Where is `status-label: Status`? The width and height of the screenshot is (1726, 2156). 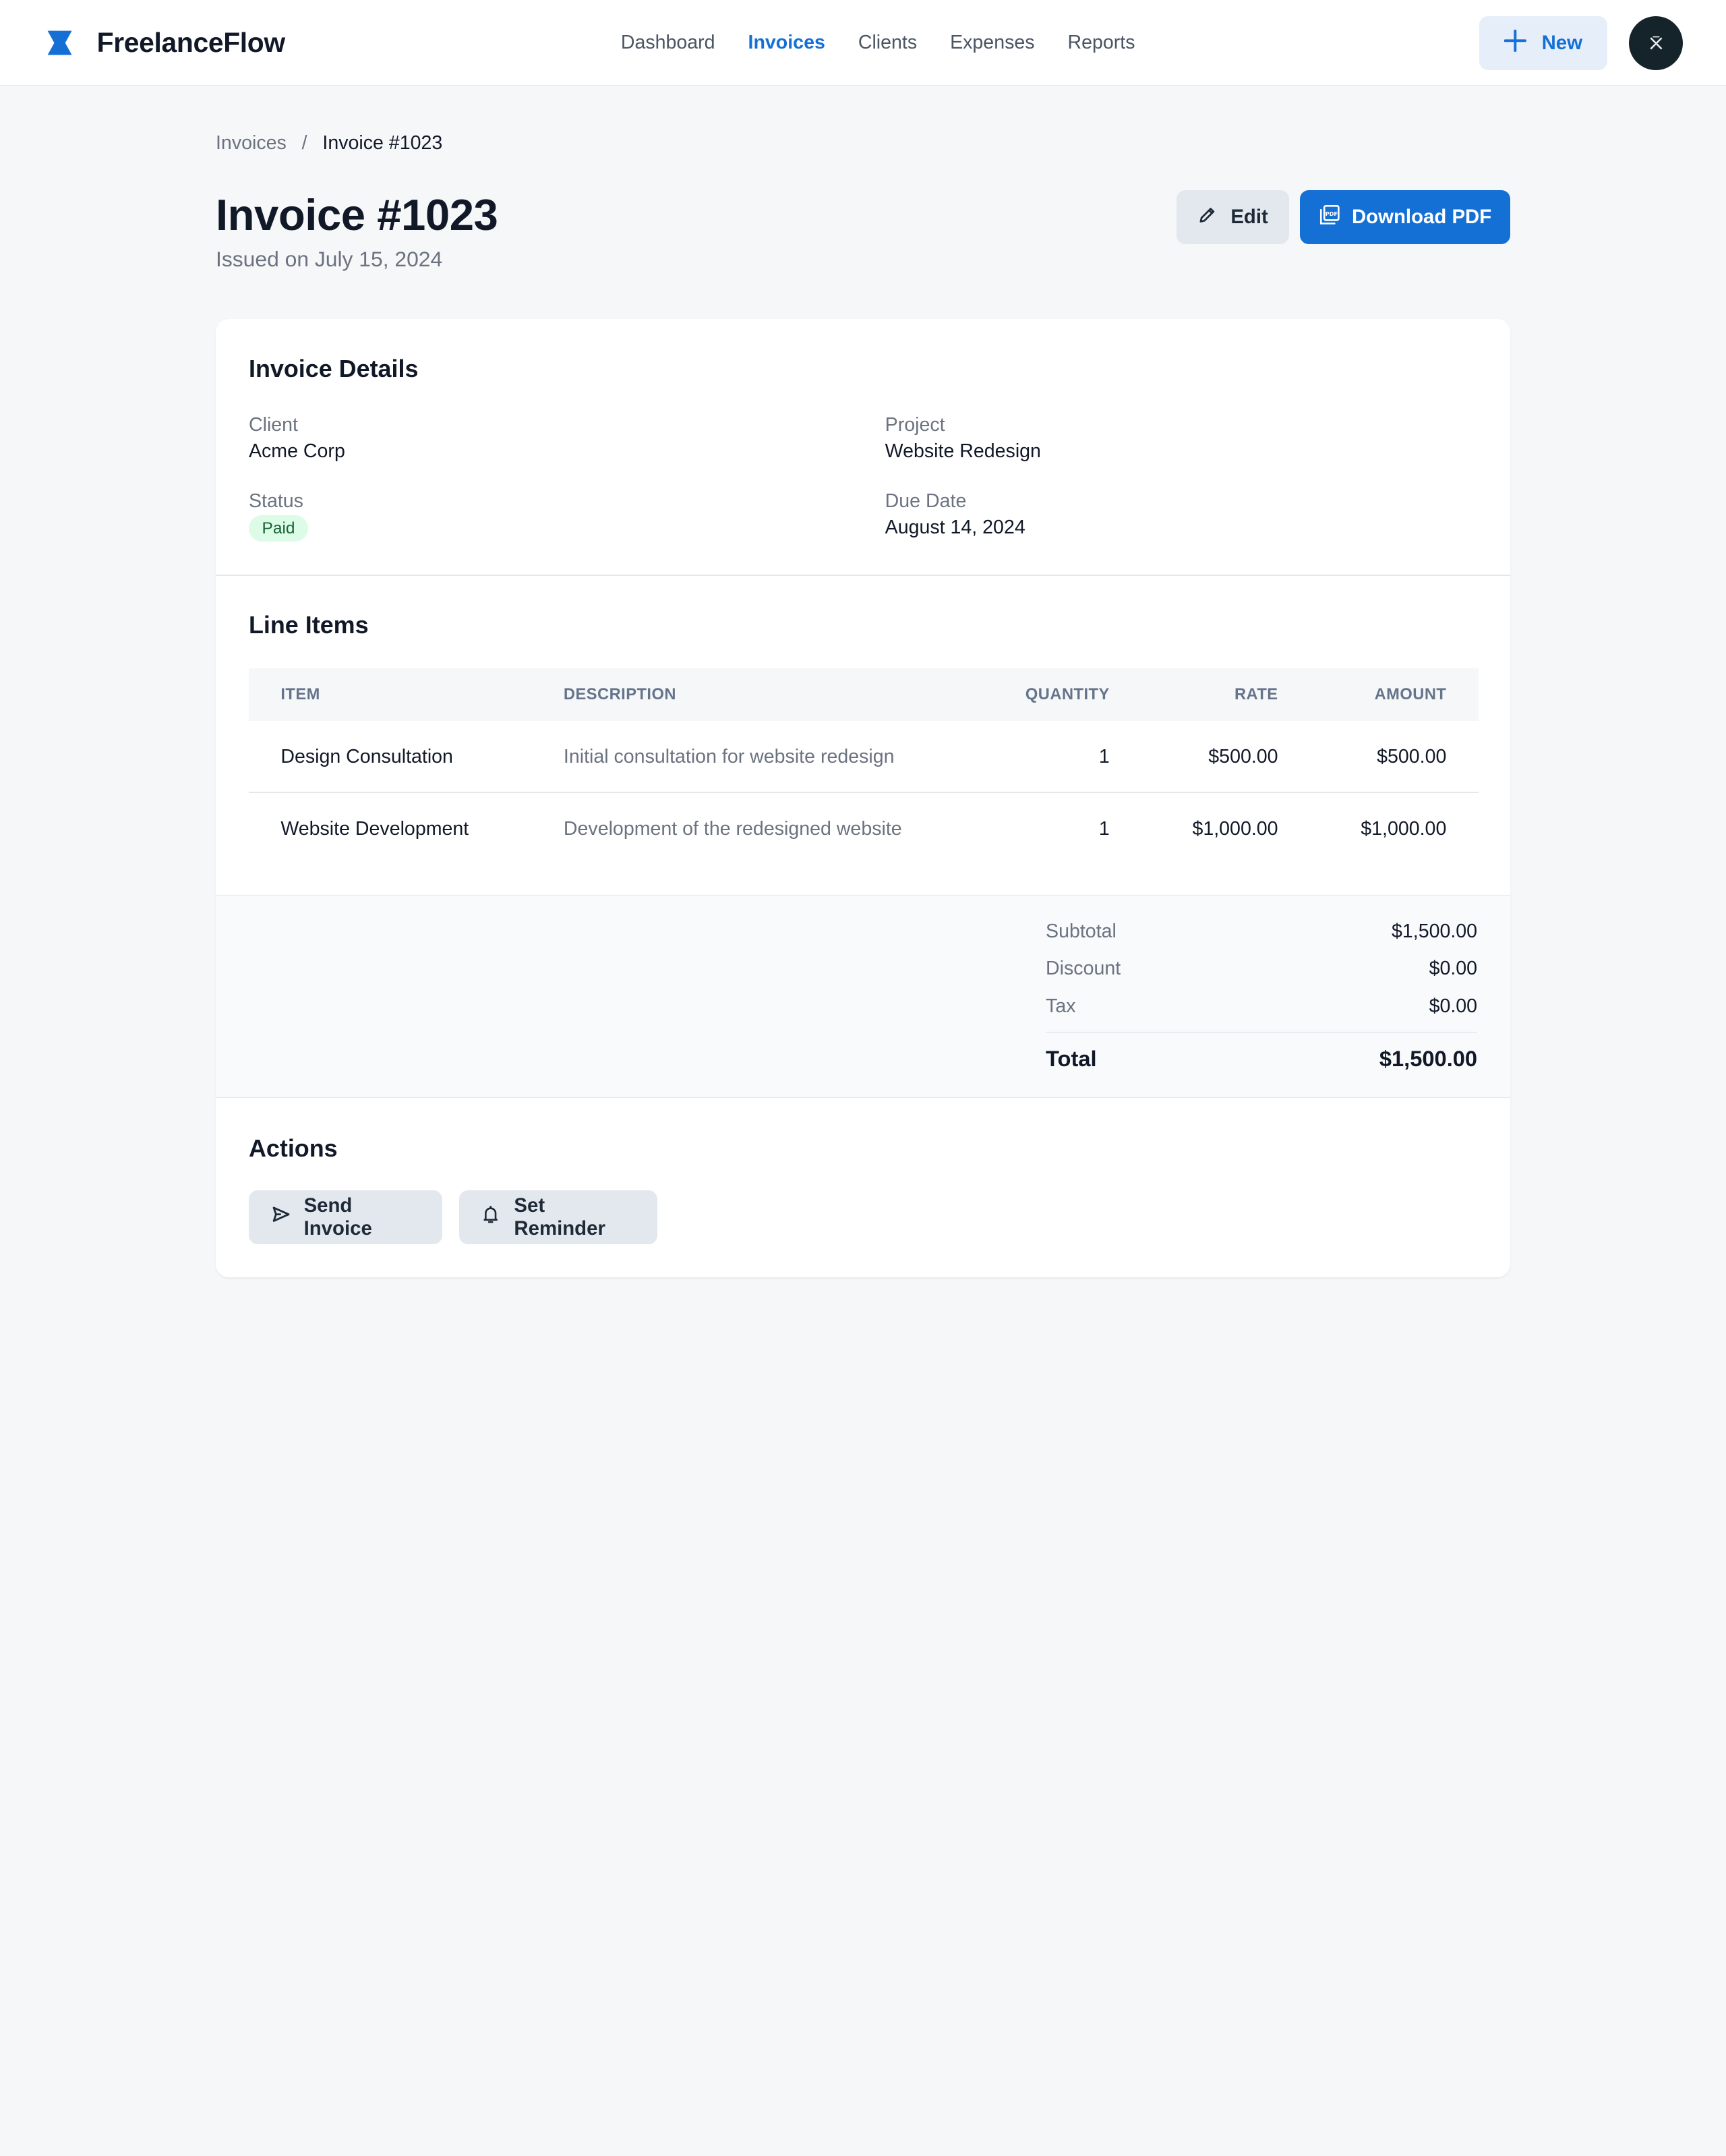 status-label: Status is located at coordinates (275, 501).